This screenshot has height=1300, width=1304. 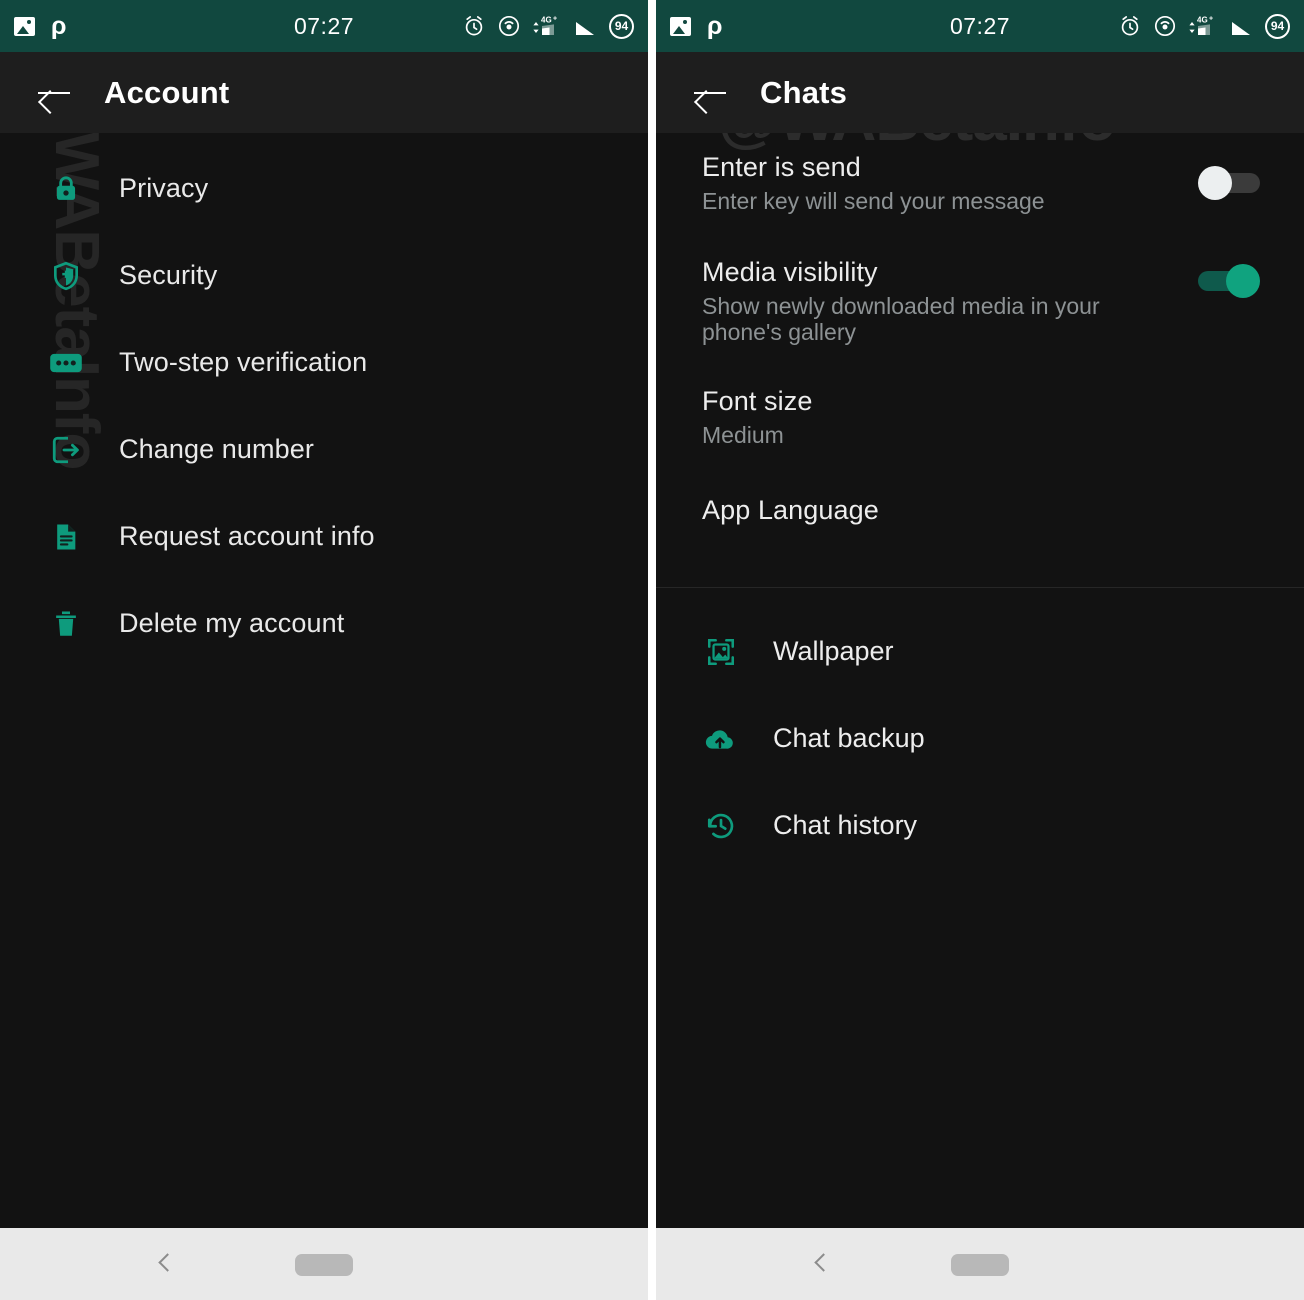 I want to click on setting-row-wallpaper: Wallpaper, so click(x=980, y=651).